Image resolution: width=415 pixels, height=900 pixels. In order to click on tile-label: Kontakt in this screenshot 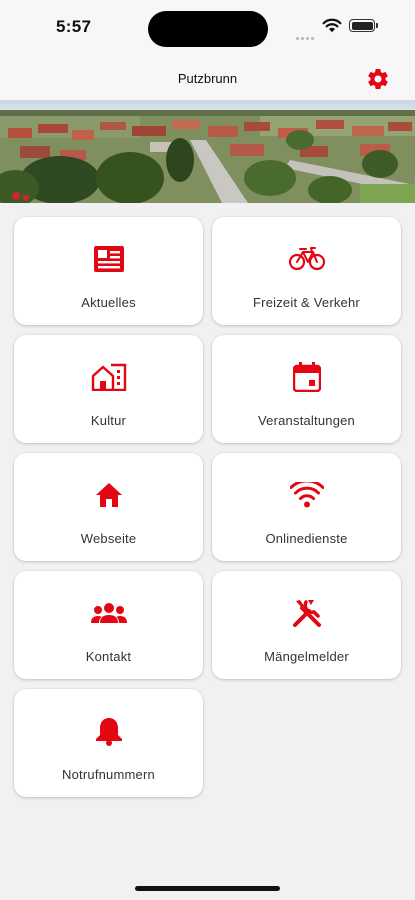, I will do `click(108, 656)`.